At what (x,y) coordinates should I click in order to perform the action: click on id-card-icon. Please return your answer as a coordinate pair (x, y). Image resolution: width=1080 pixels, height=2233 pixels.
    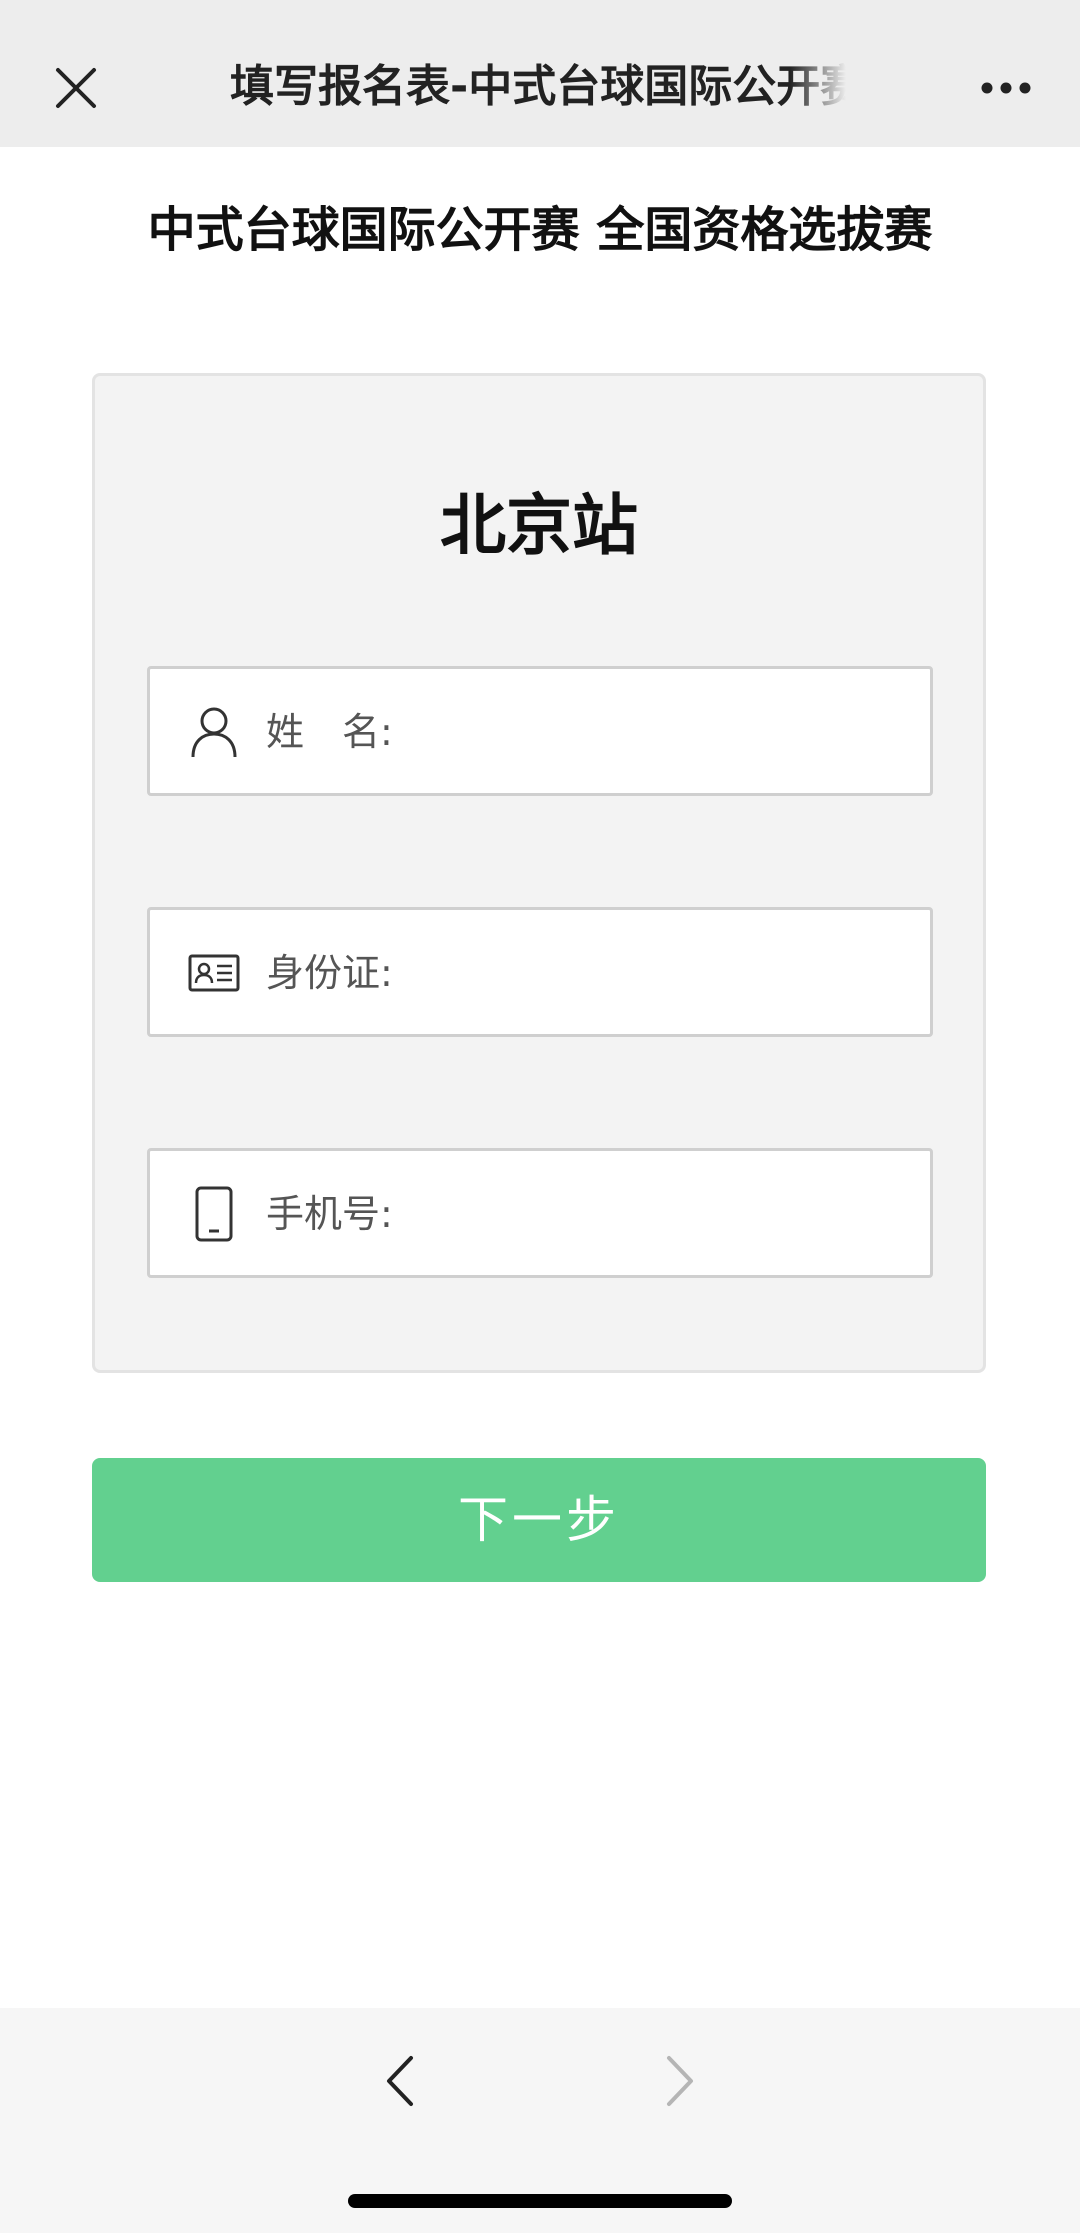
    Looking at the image, I should click on (214, 973).